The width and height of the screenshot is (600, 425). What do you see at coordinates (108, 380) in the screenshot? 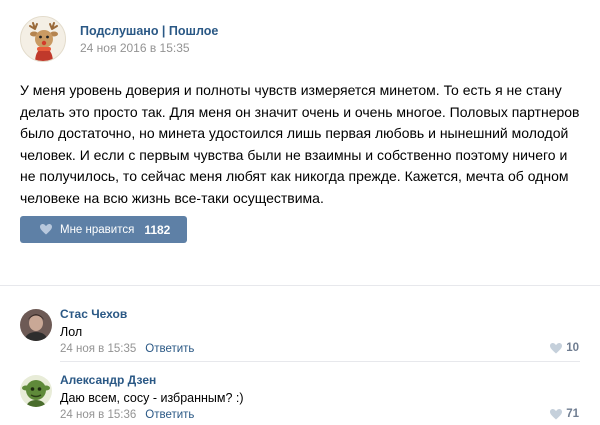
I see `comment-author-link: Александр Дзен` at bounding box center [108, 380].